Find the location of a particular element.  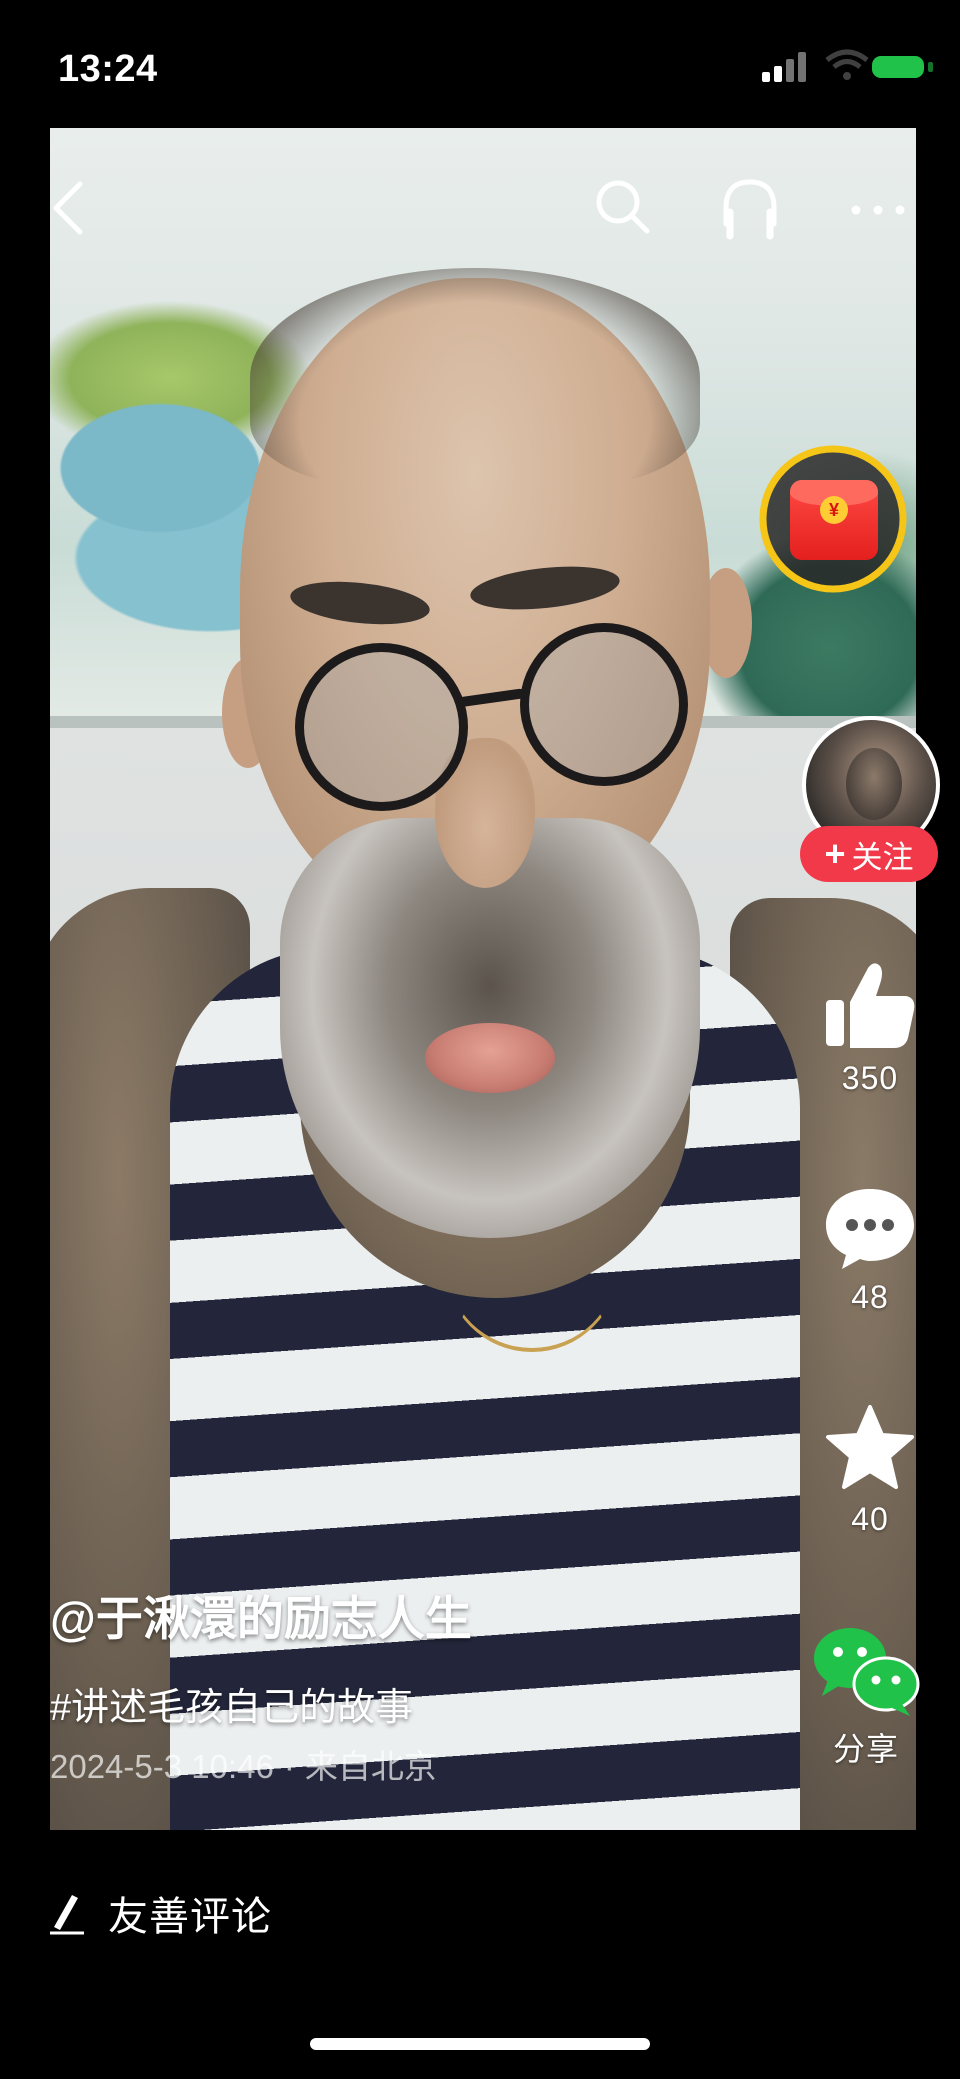

follow-label: 关注 is located at coordinates (882, 857).